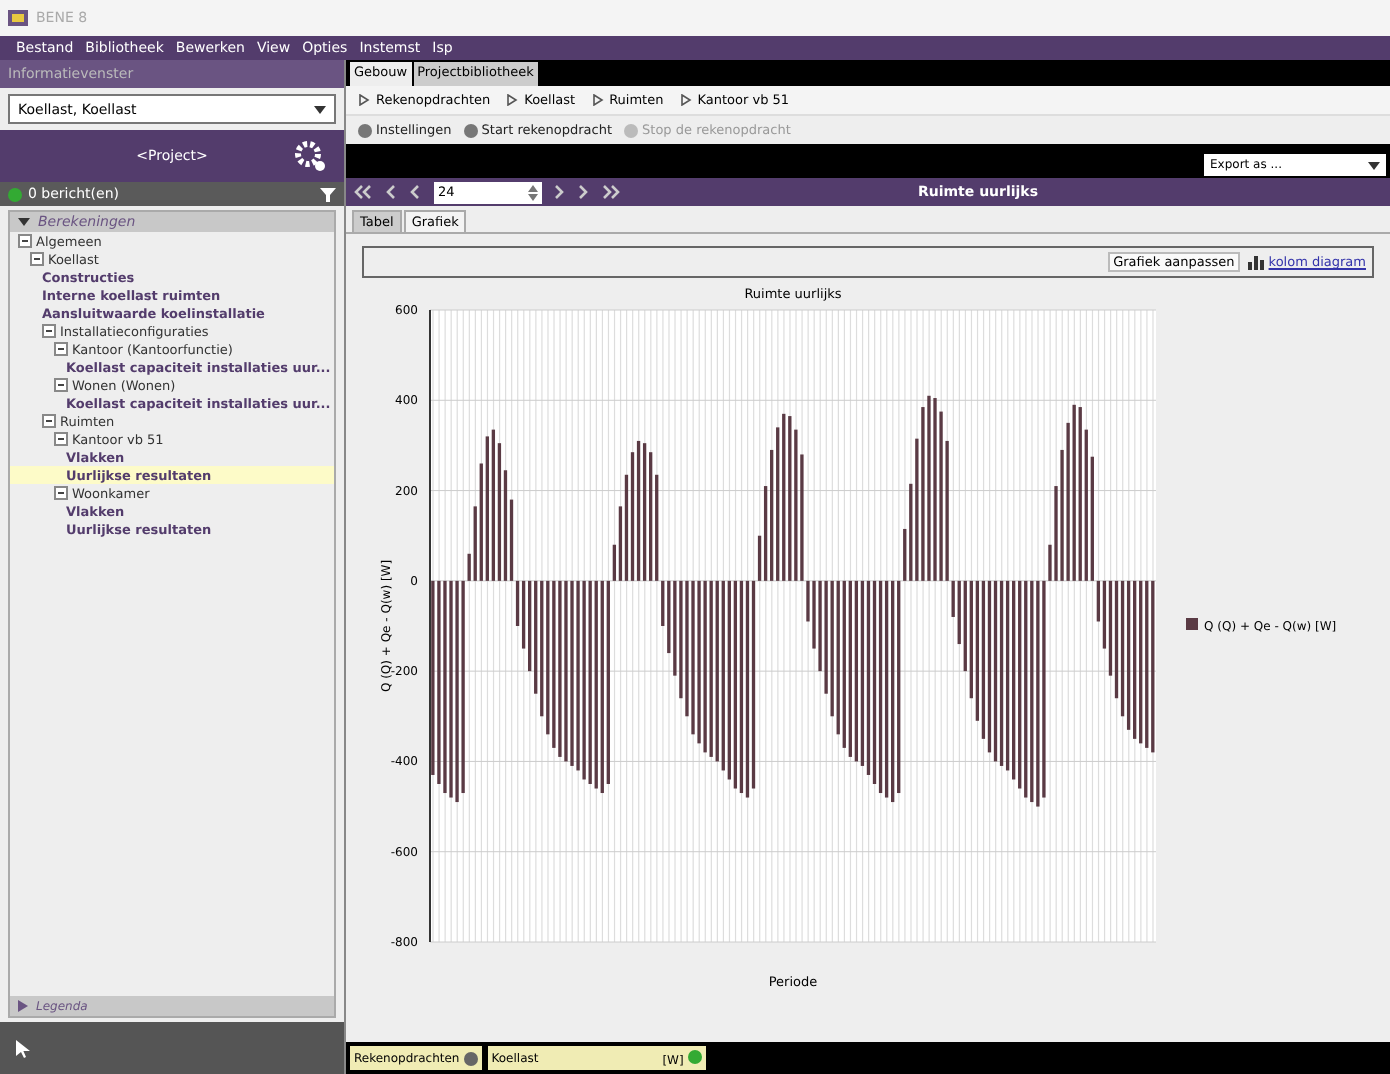 The height and width of the screenshot is (1074, 1390). Describe the element at coordinates (23, 1006) in the screenshot. I see `expand-arrow-icon` at that location.